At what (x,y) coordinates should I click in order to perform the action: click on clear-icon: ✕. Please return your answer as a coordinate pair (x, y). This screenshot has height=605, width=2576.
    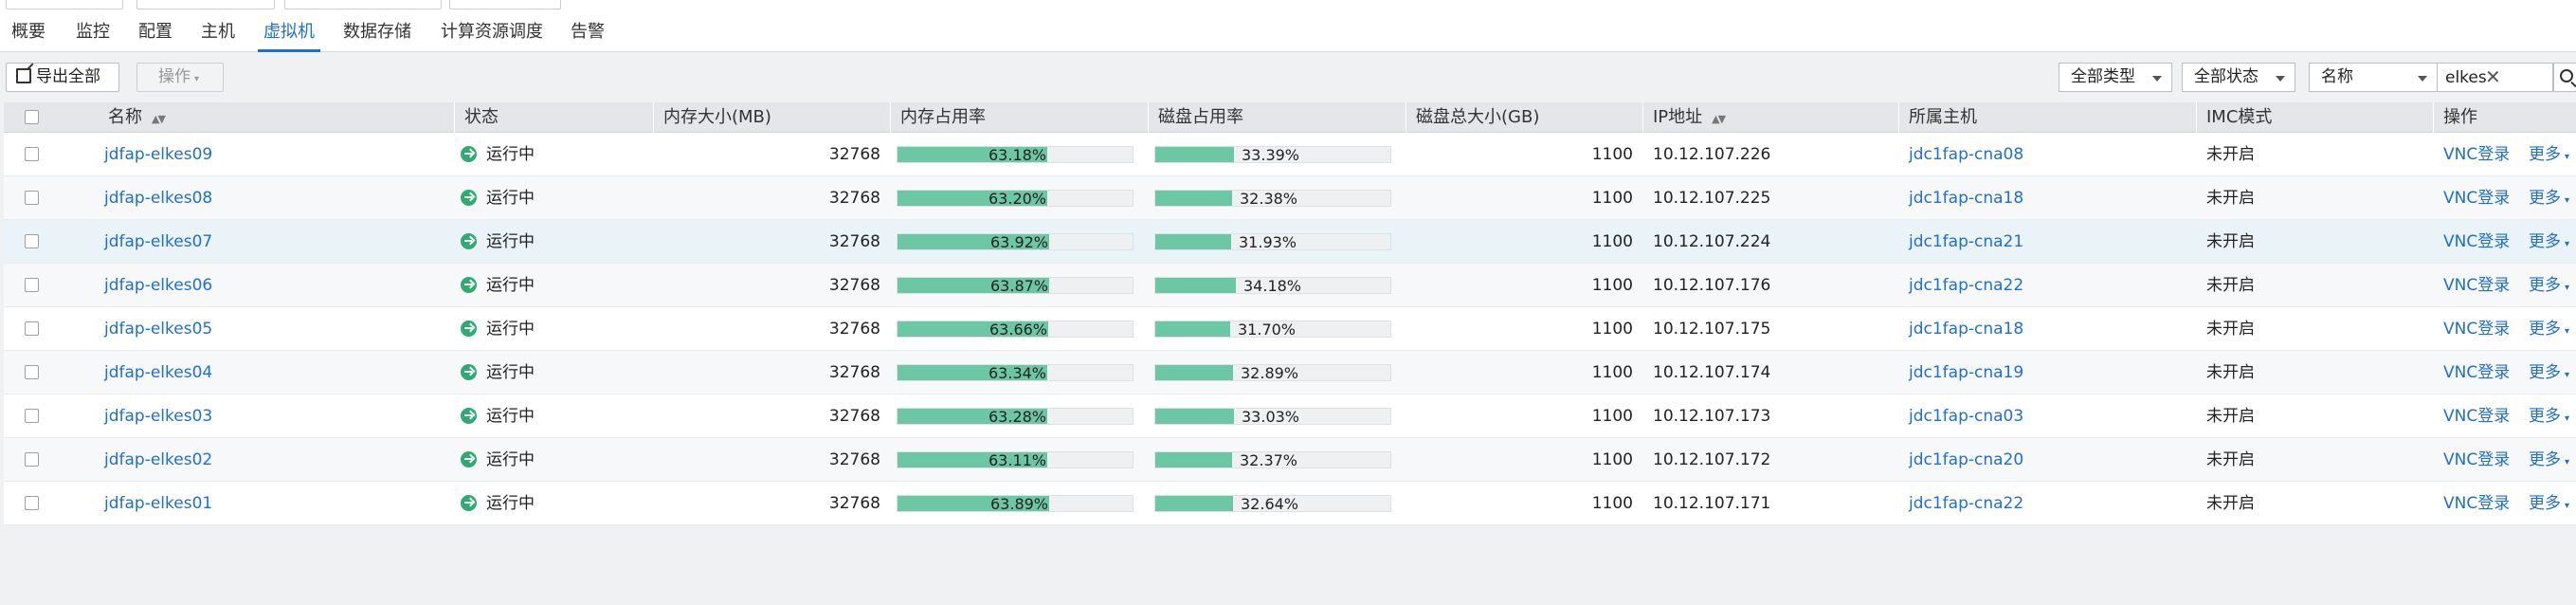
    Looking at the image, I should click on (2493, 76).